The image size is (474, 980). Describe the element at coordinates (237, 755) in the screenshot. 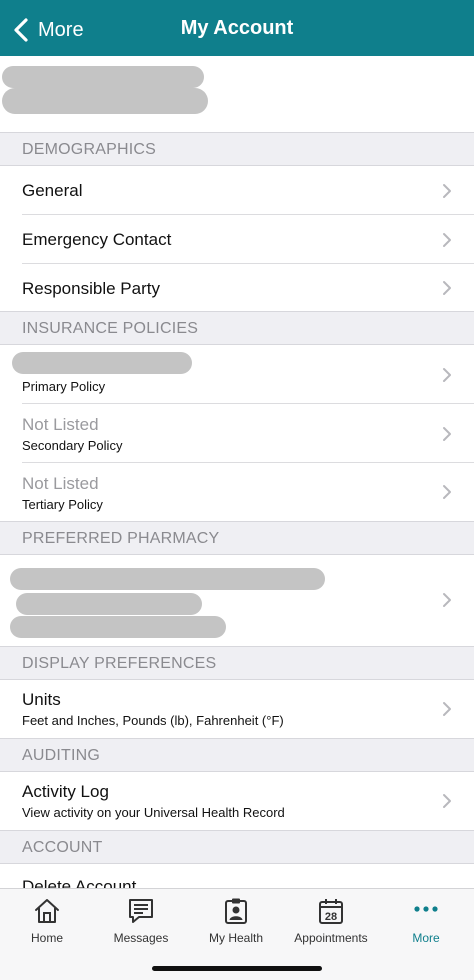

I see `section-header-auditing: AUDITING` at that location.